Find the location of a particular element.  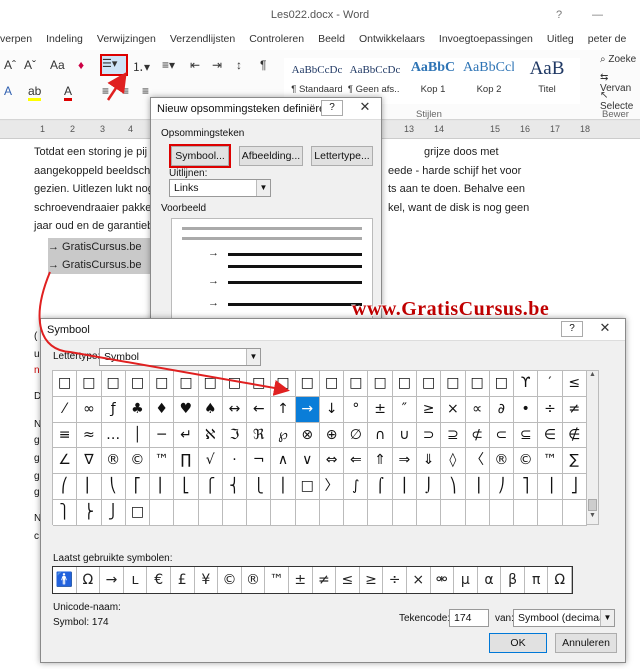

symbol-cell: ─ is located at coordinates (162, 435).